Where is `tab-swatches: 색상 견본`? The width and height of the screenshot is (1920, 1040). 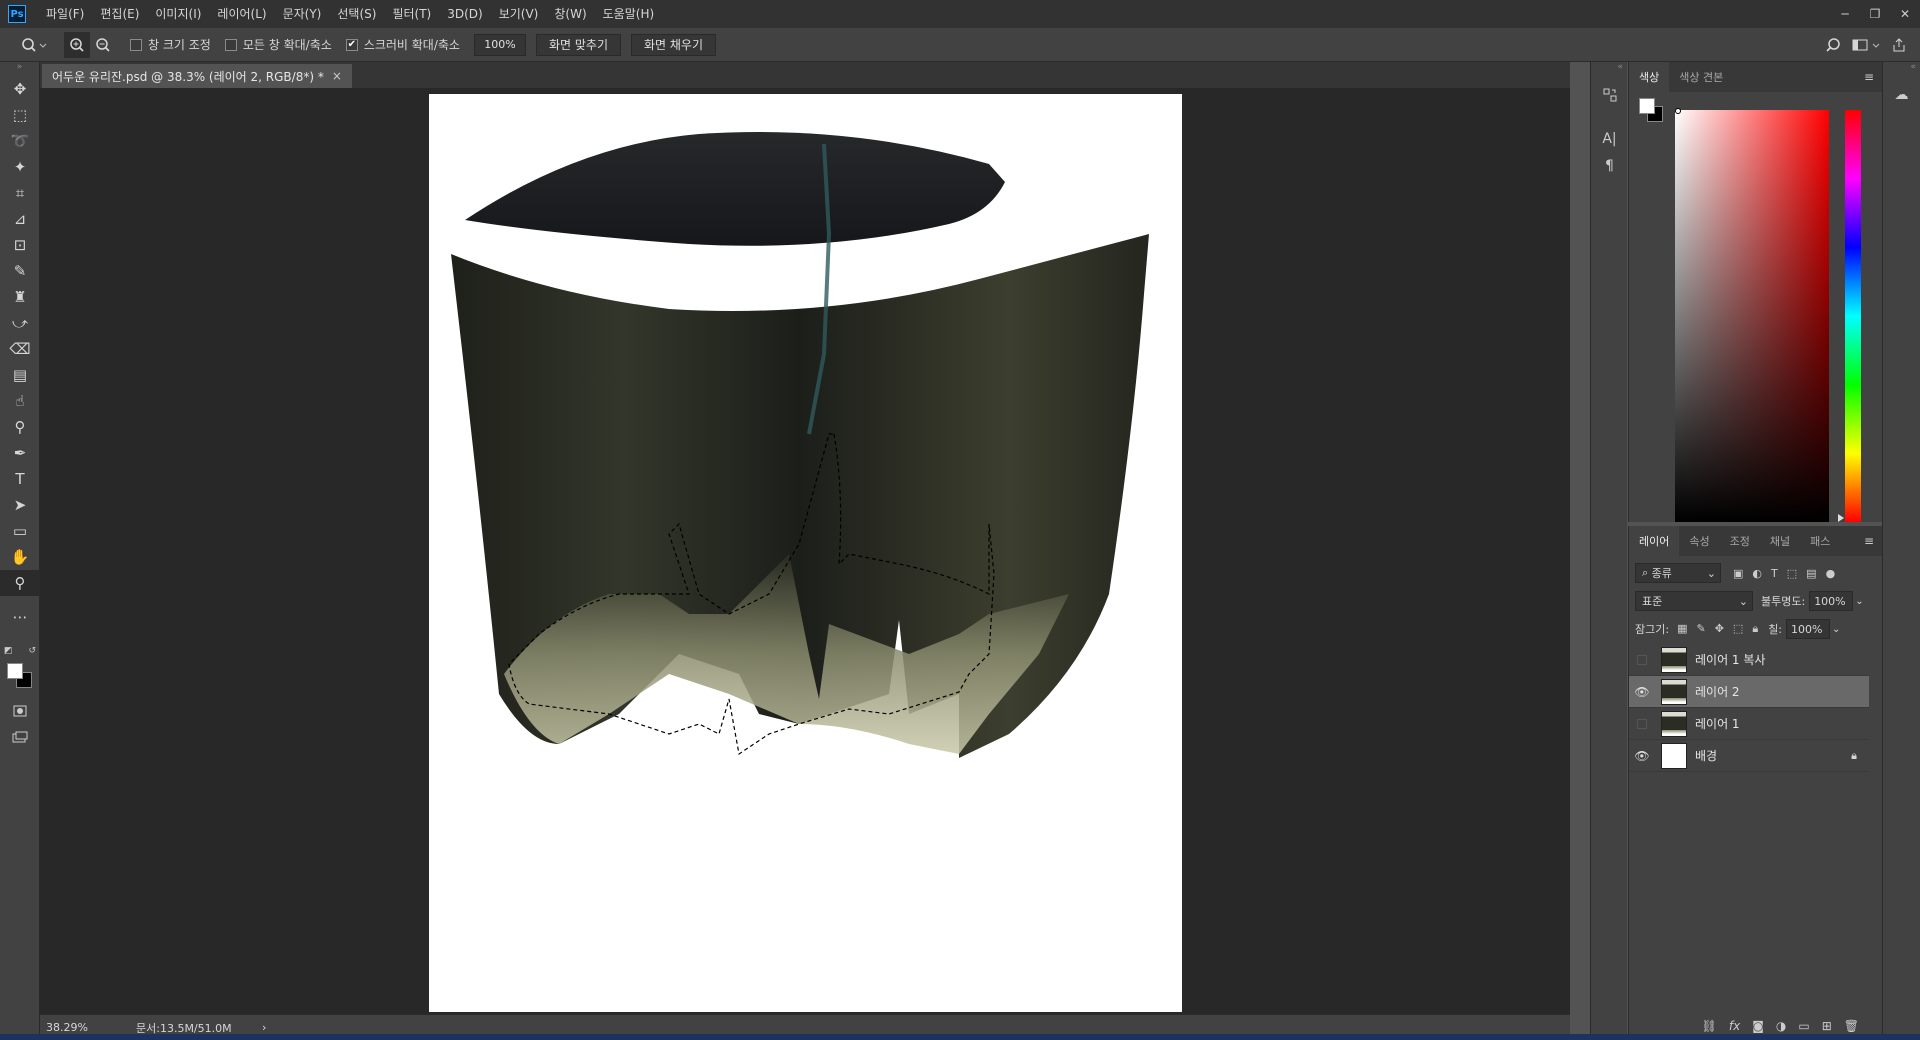 tab-swatches: 색상 견본 is located at coordinates (1701, 77).